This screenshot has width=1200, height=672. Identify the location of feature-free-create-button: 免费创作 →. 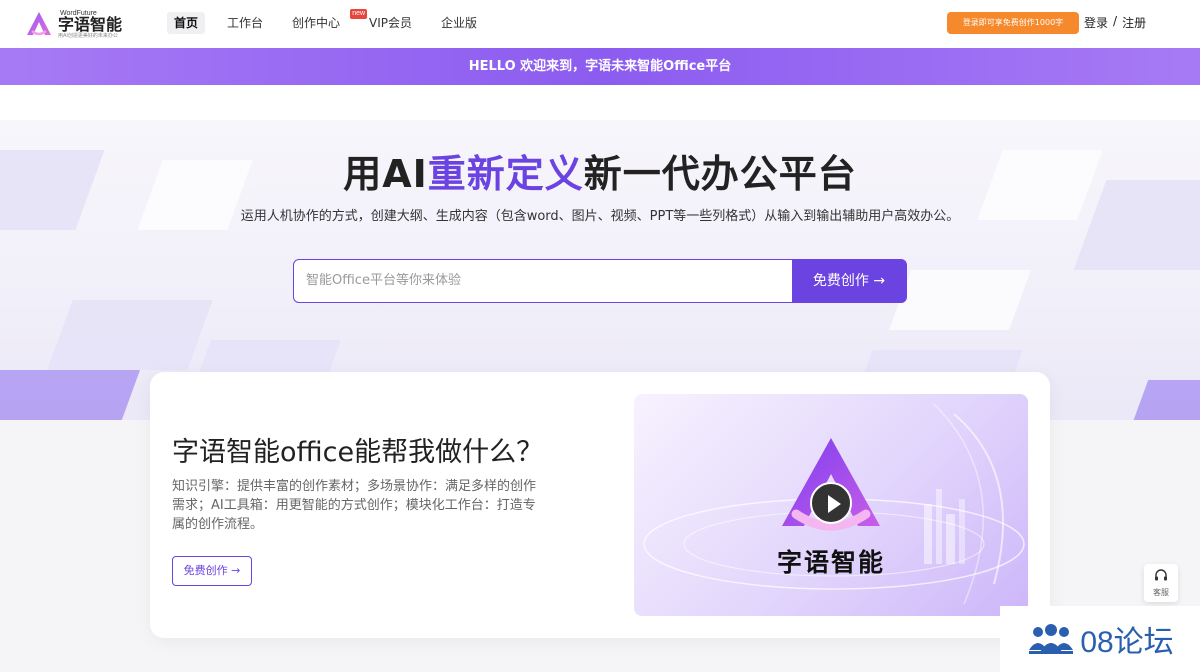
(212, 571).